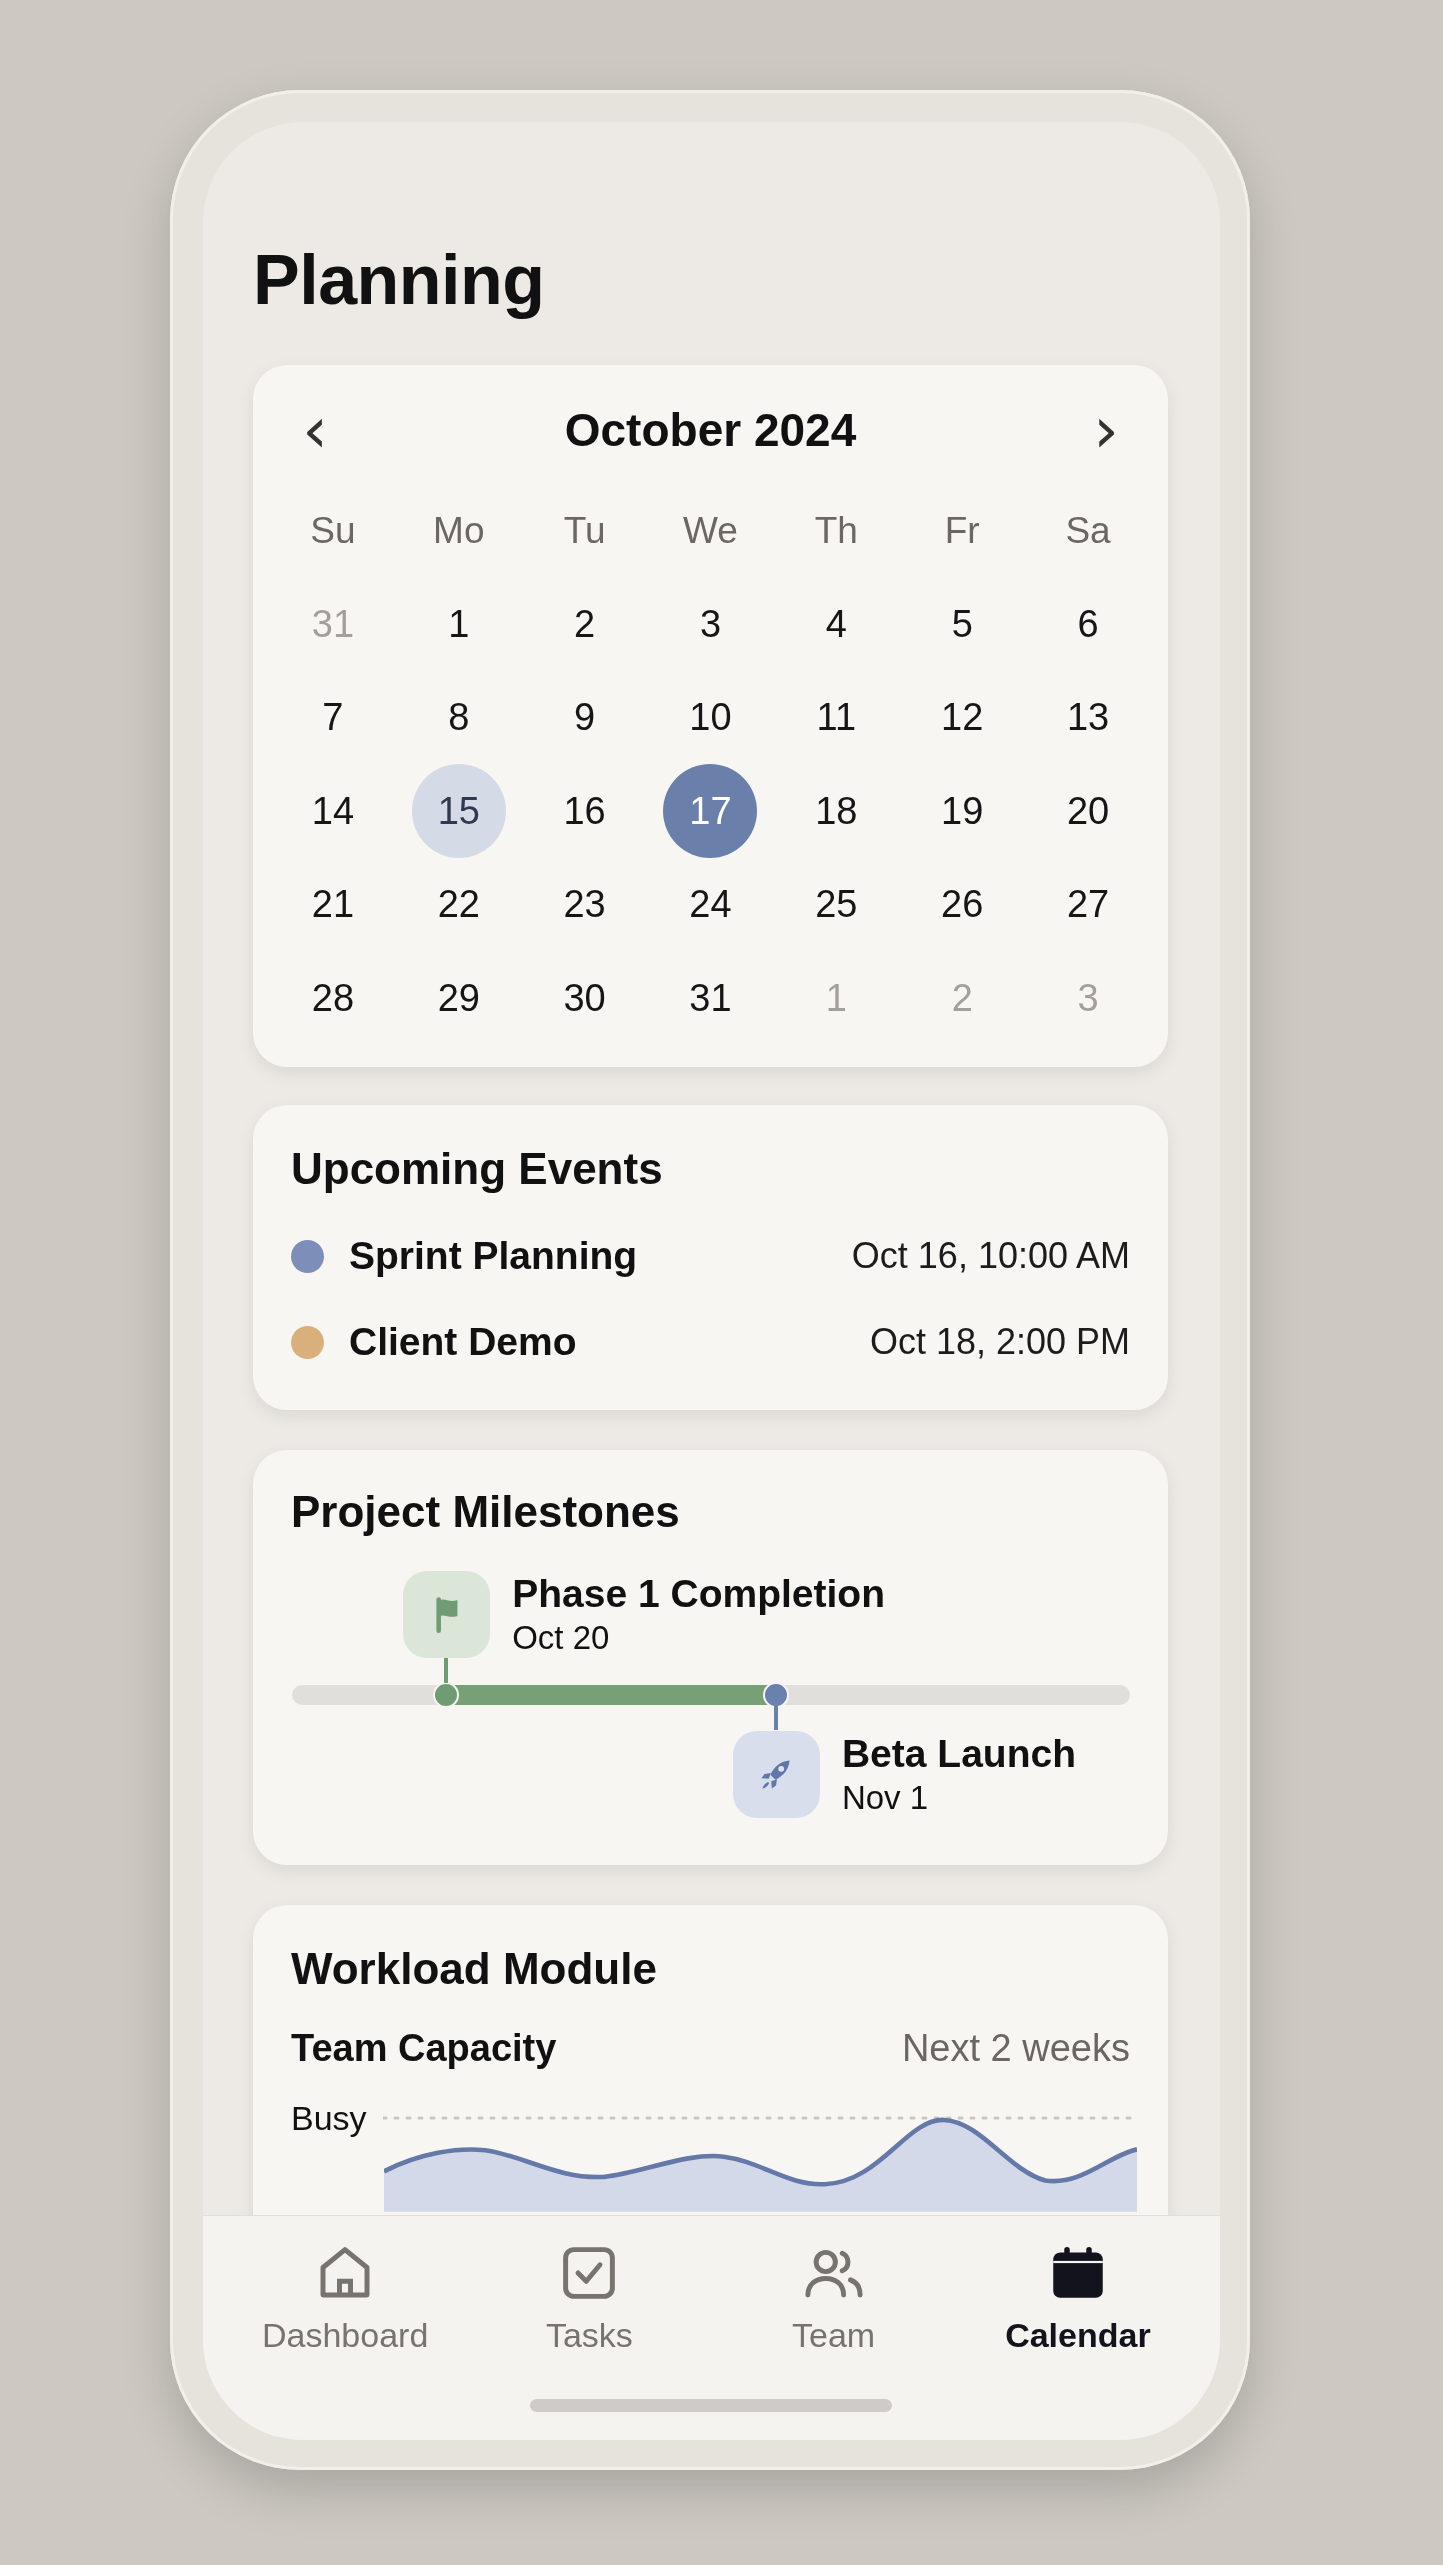 The height and width of the screenshot is (2565, 1443). Describe the element at coordinates (833, 2286) in the screenshot. I see `nav-tab: Team` at that location.